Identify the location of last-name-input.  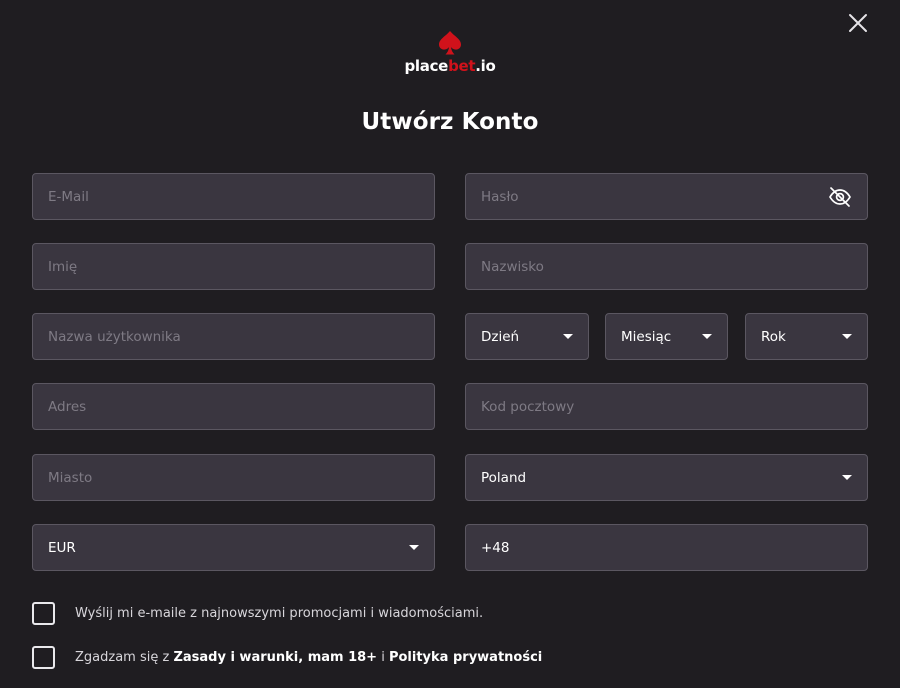
(666, 266).